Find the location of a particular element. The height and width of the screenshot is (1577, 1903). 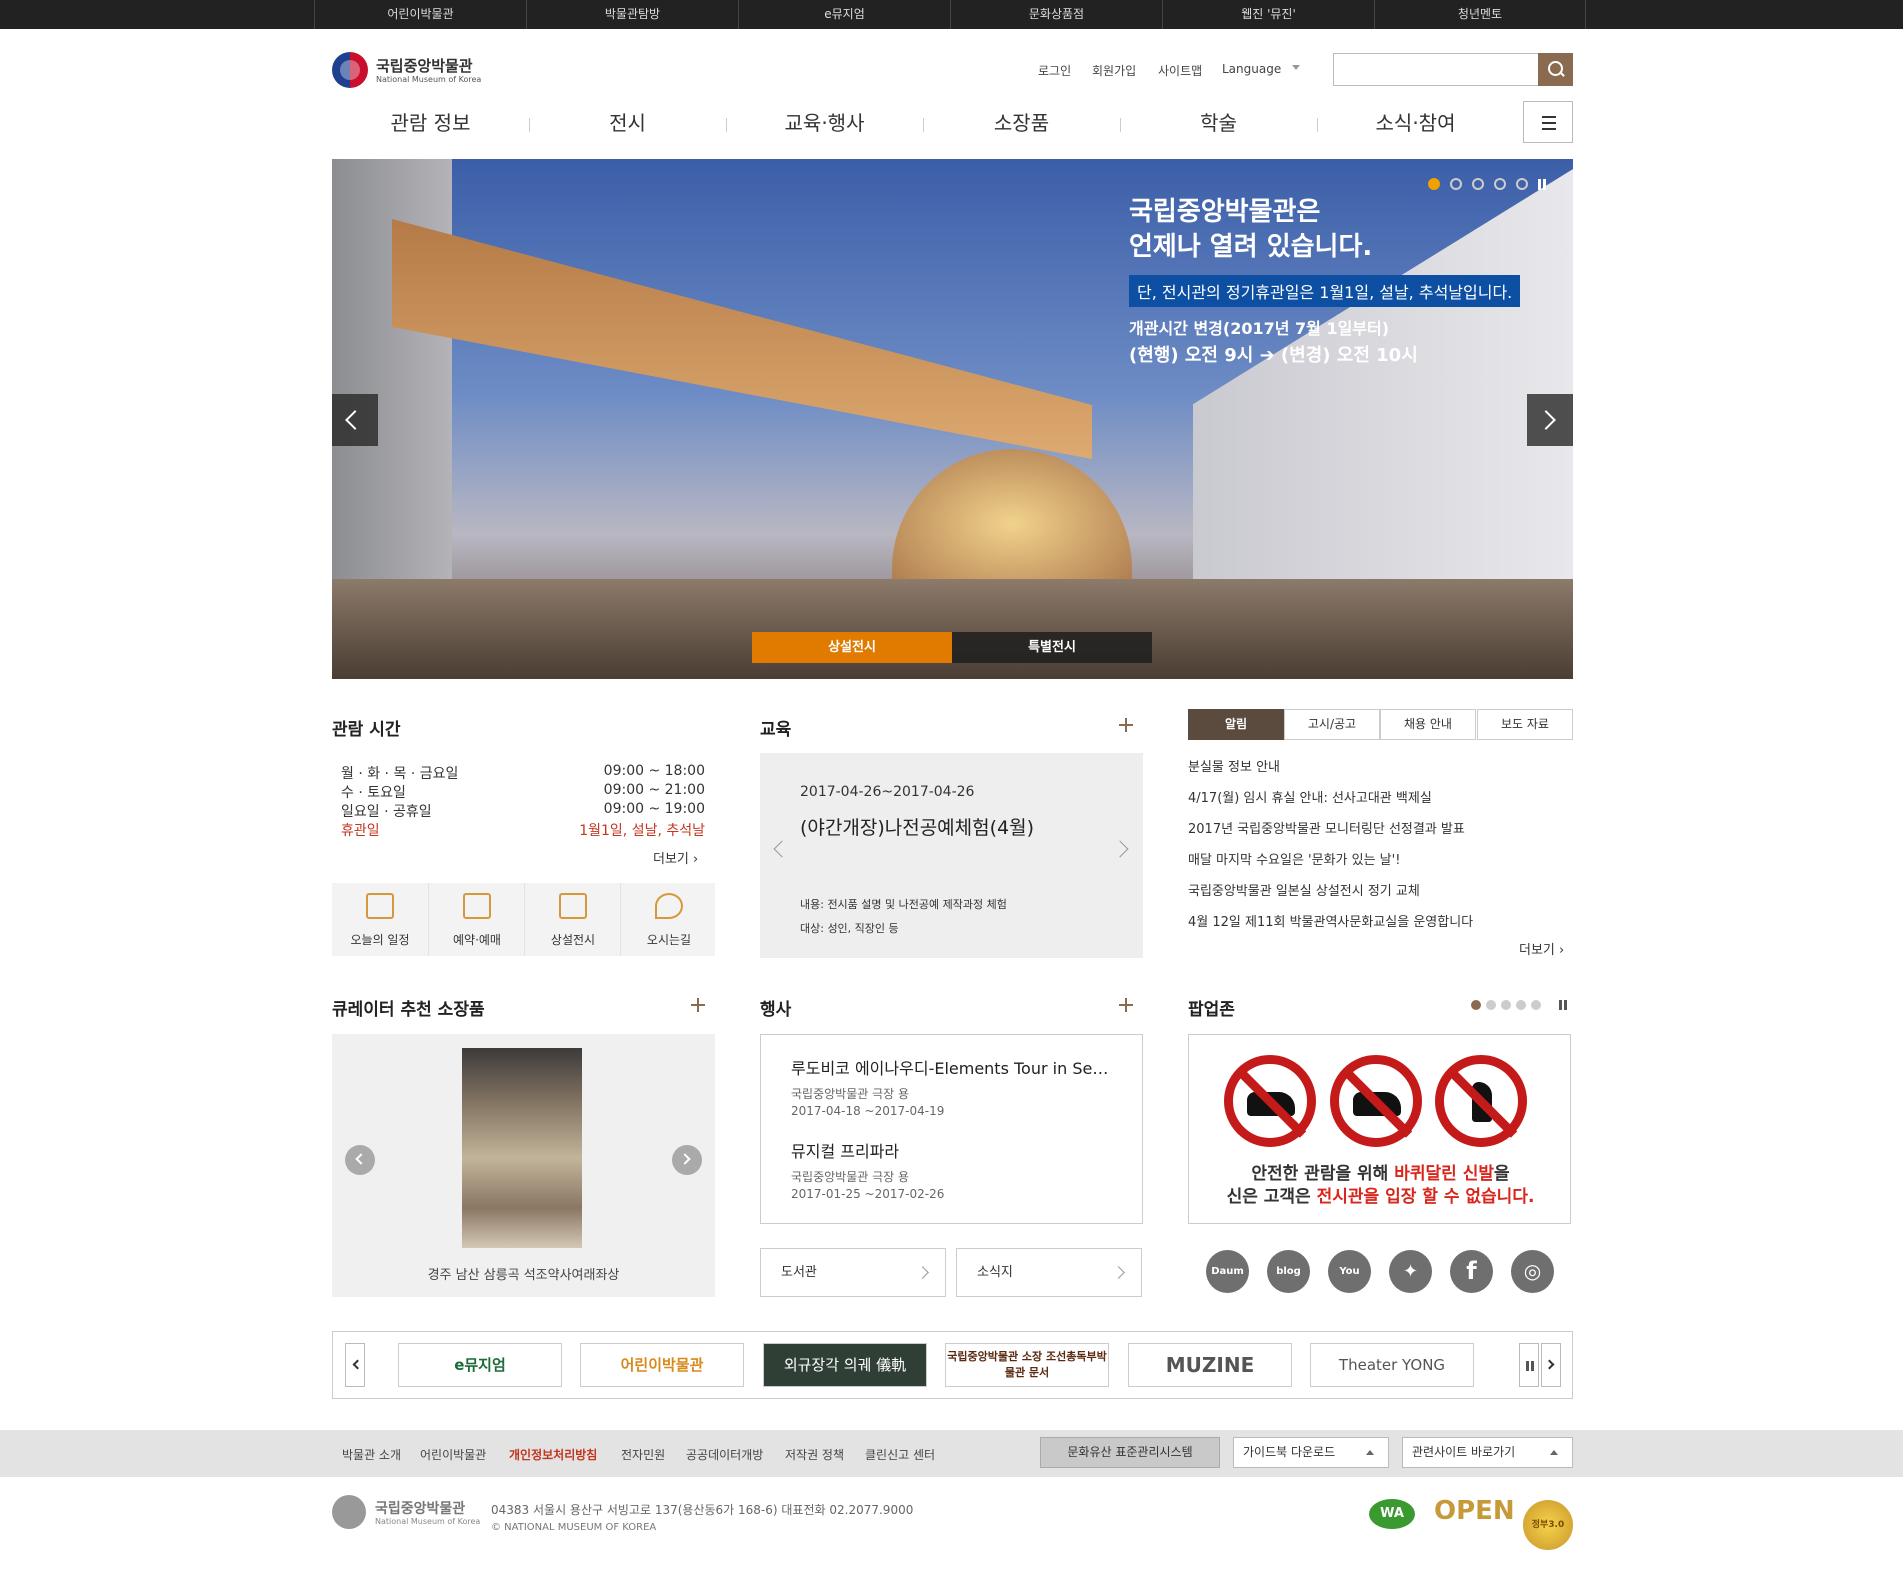

nav-news-participation: 소식·참여 is located at coordinates (1415, 123).